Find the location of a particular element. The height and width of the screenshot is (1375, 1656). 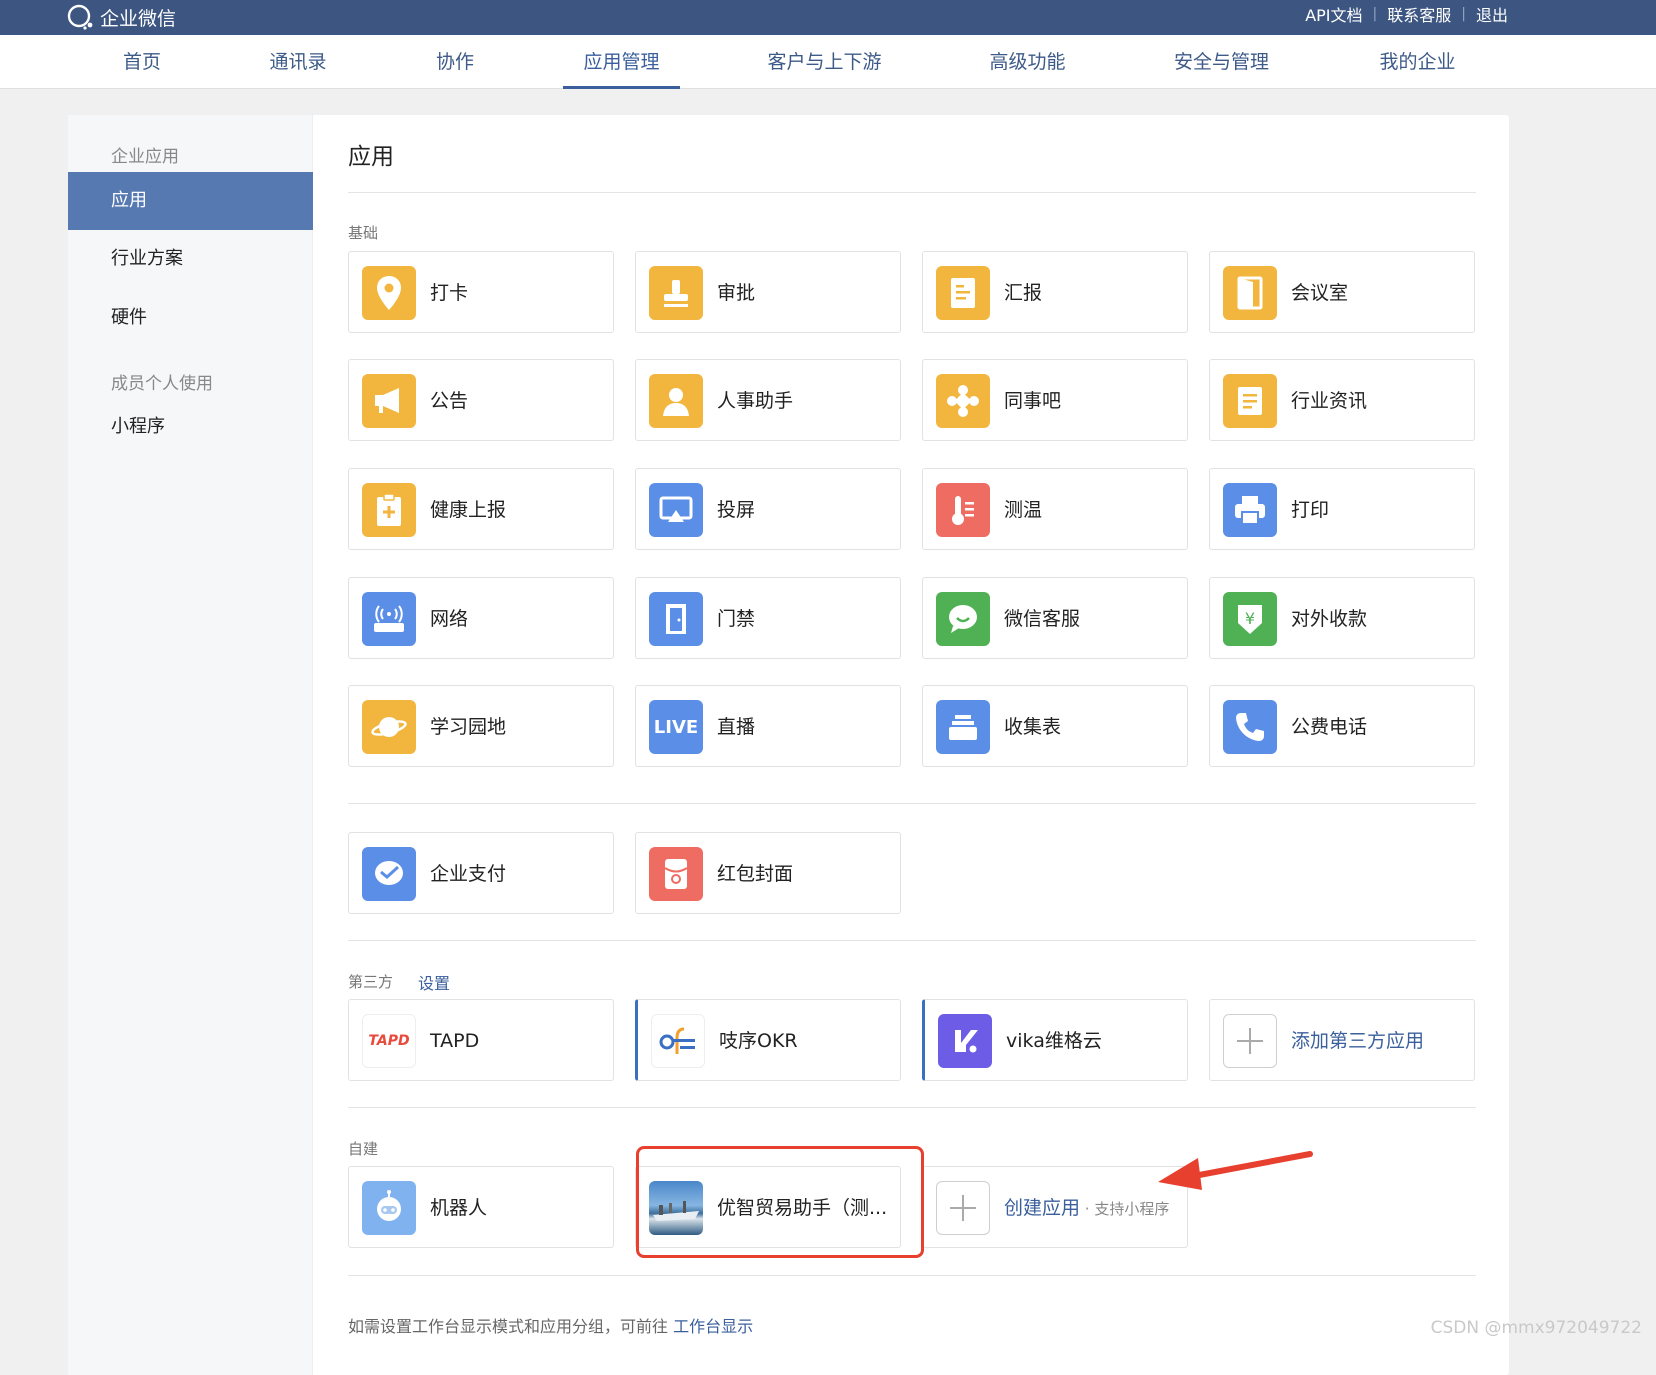

app-card-public-phone: 公费电话 is located at coordinates (1342, 726).